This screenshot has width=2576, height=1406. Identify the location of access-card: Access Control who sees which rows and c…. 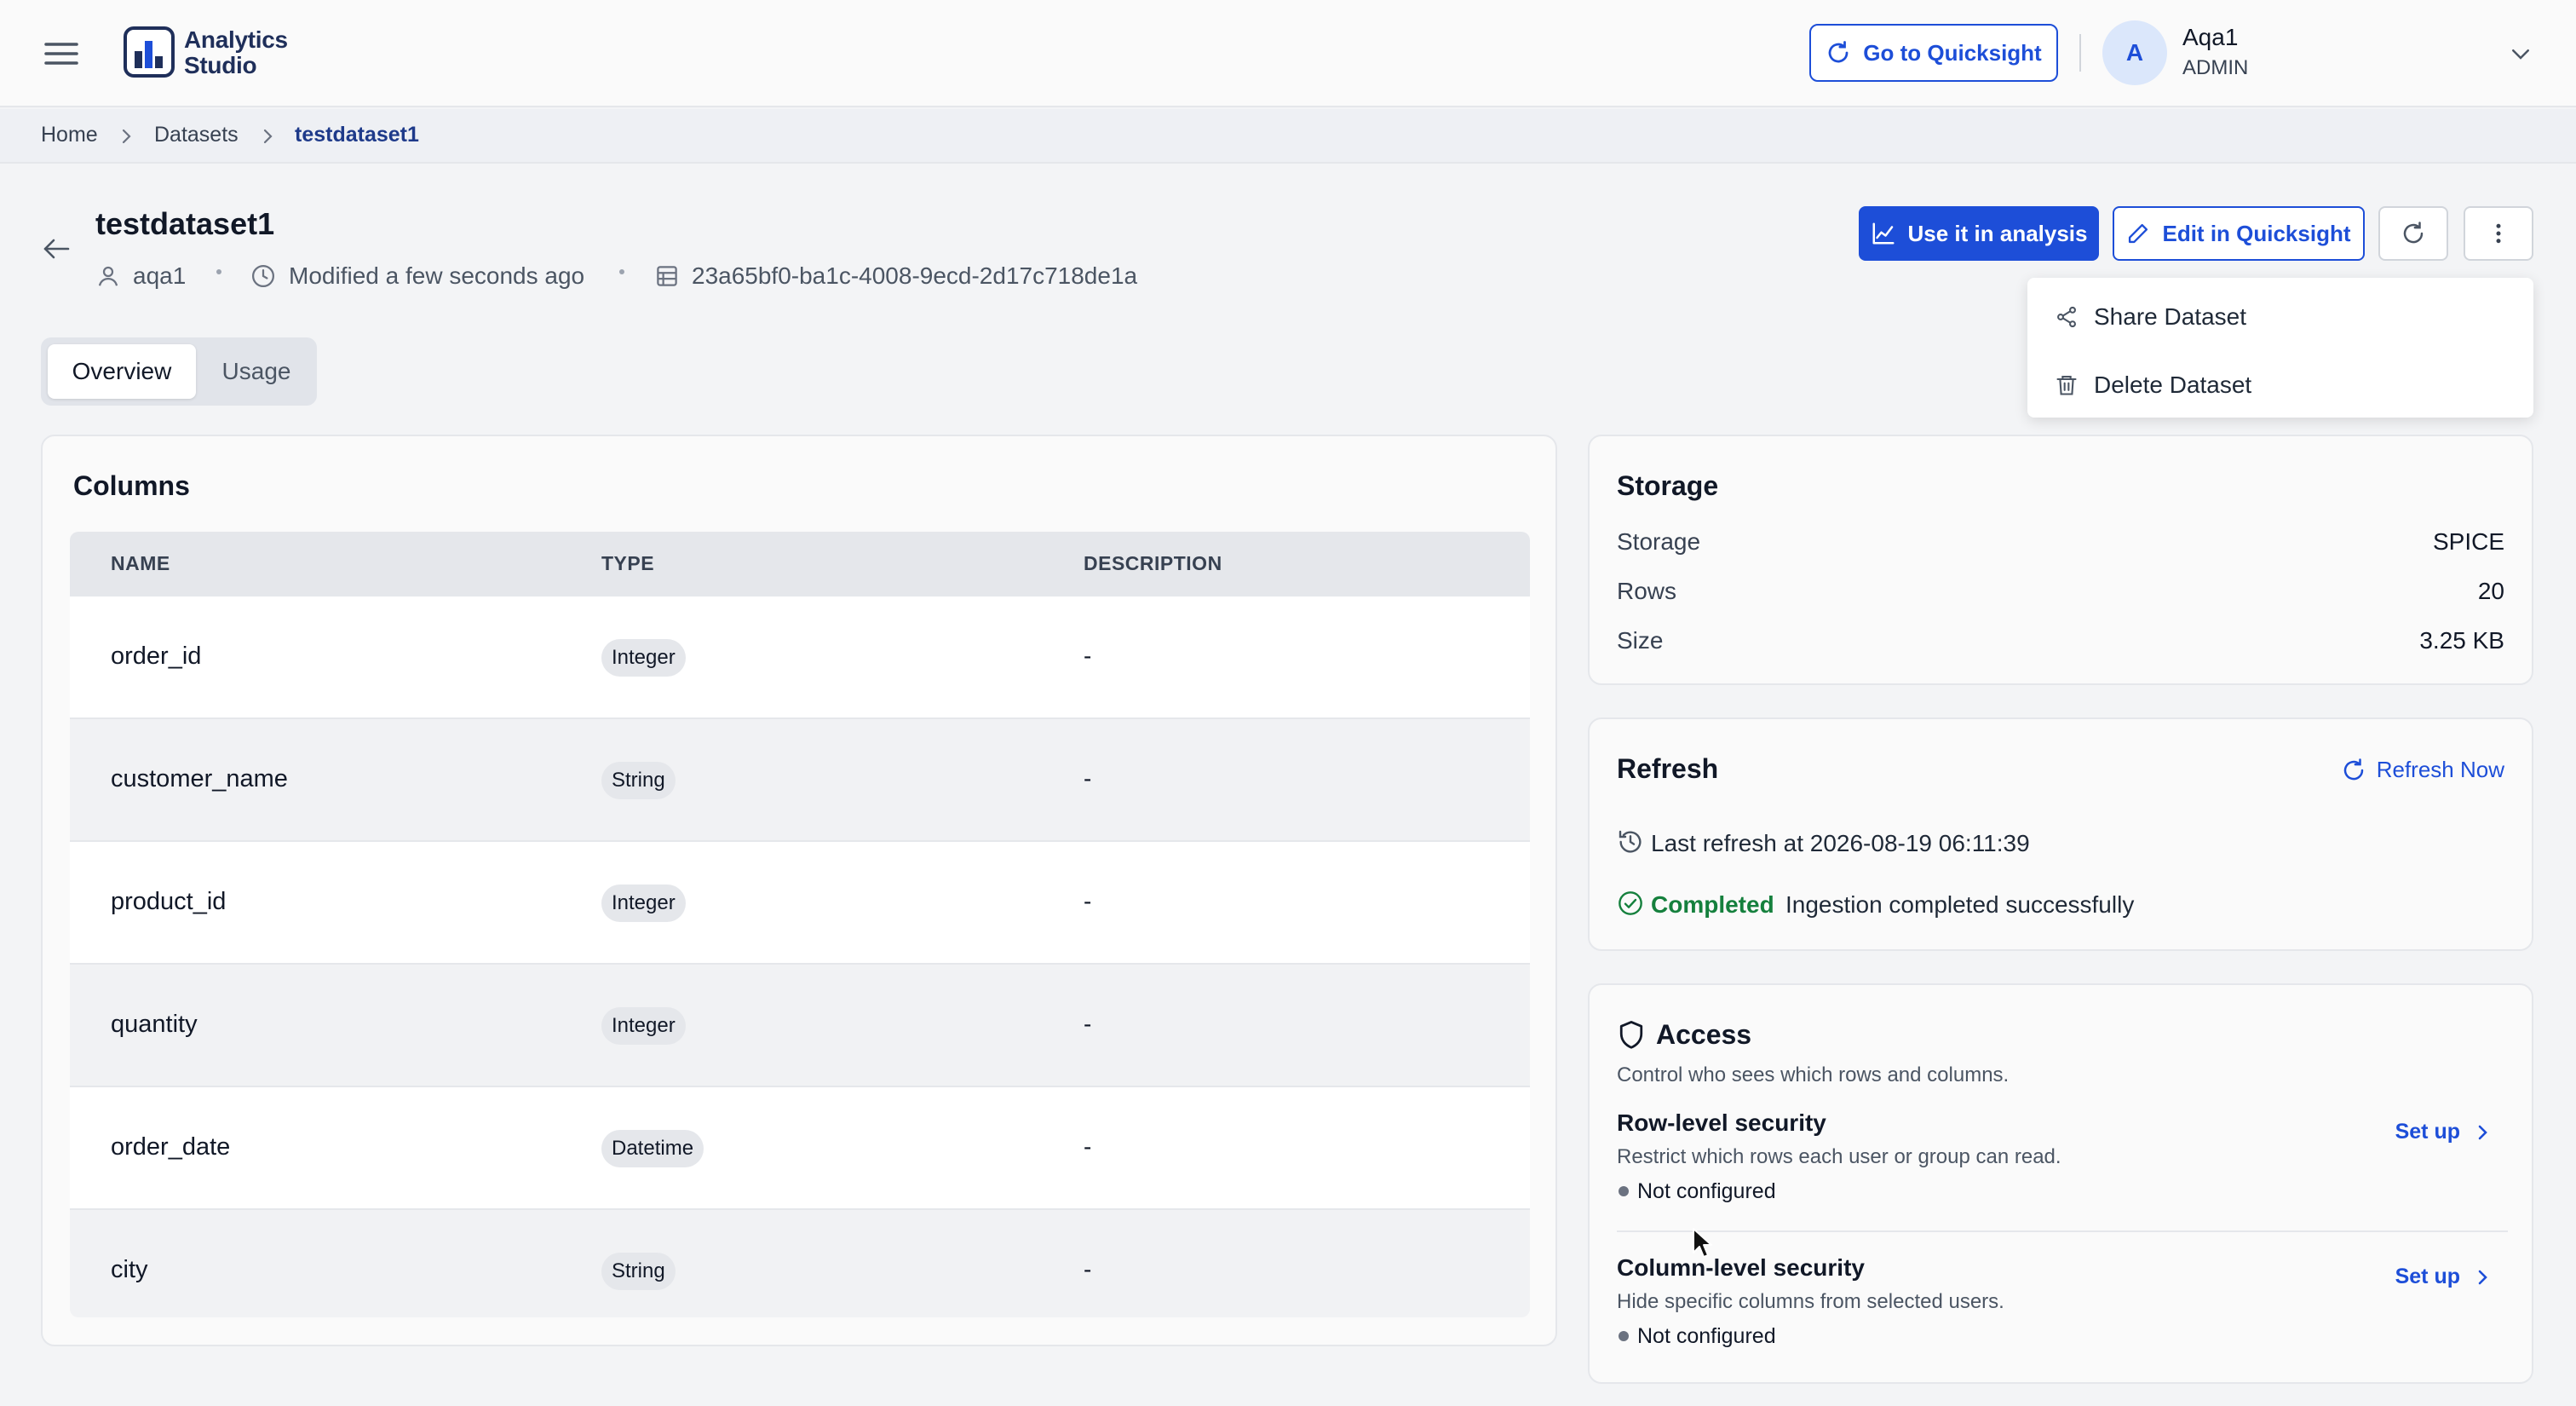
(2061, 1183).